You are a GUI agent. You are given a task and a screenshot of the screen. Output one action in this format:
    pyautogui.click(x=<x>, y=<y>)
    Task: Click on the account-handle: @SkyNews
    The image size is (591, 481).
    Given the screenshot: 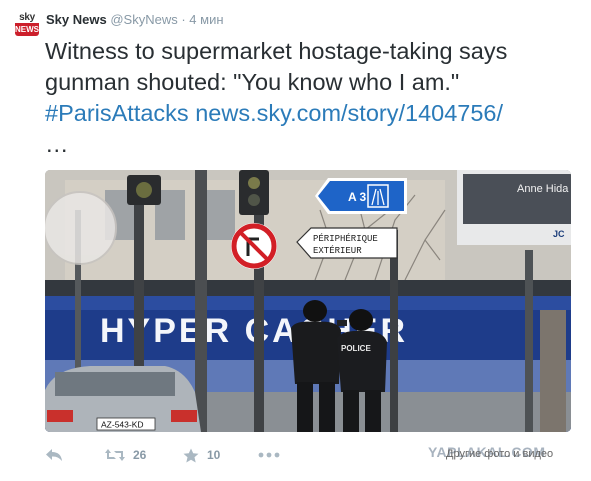 What is the action you would take?
    pyautogui.click(x=143, y=19)
    